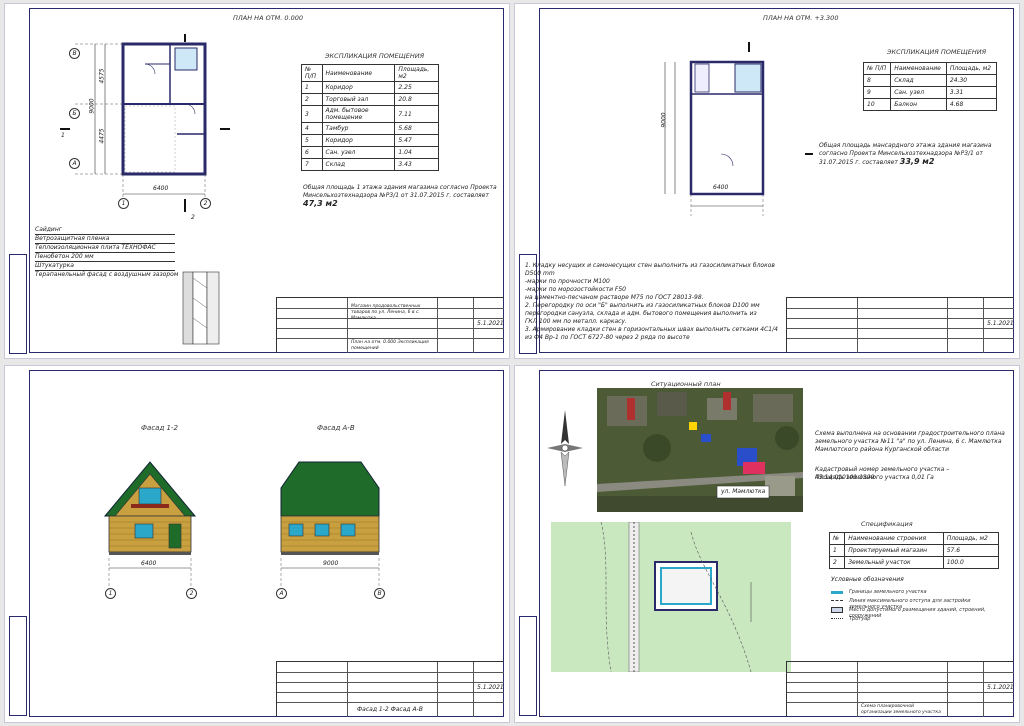 This screenshot has width=1024, height=726. Describe the element at coordinates (888, 592) in the screenshot. I see `legend-label: Границы земельного участка` at that location.